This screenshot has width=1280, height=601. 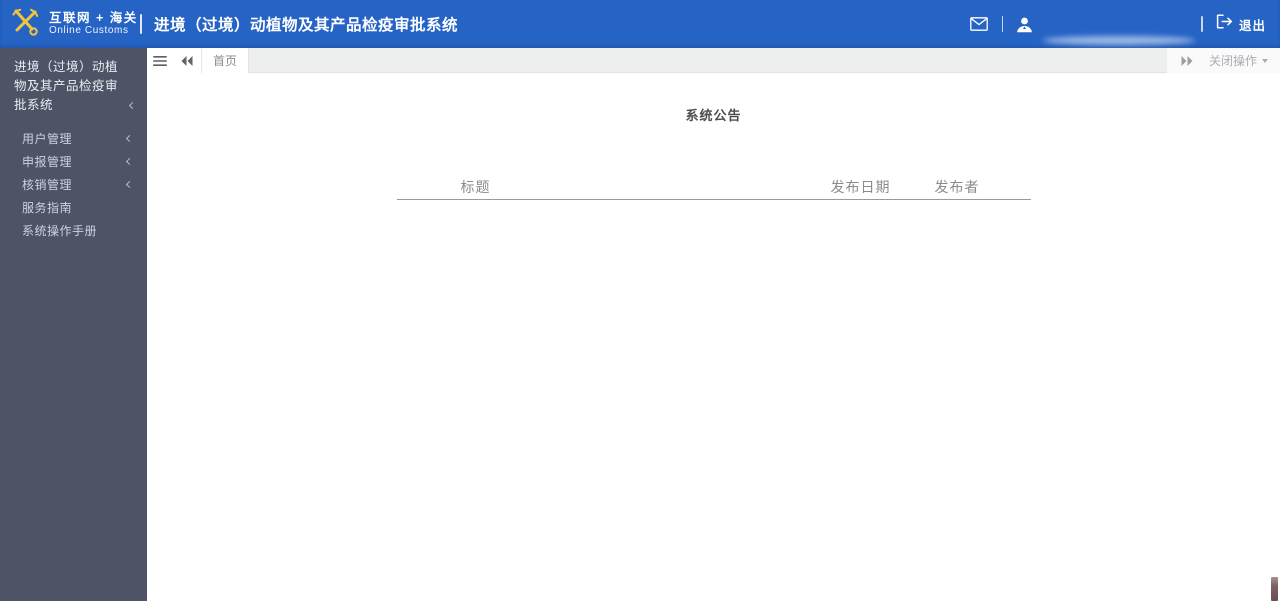 What do you see at coordinates (1224, 24) in the screenshot?
I see `logout-icon` at bounding box center [1224, 24].